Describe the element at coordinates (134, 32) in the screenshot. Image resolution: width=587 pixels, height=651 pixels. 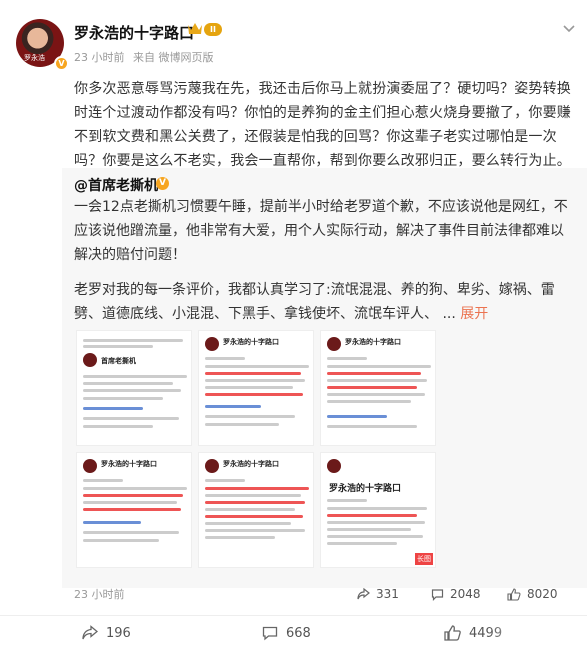
I see `author-name: 罗永浩的十字路口` at that location.